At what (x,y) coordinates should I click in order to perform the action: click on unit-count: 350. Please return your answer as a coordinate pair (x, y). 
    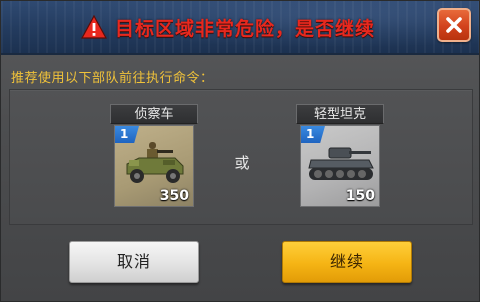
    Looking at the image, I should click on (174, 196).